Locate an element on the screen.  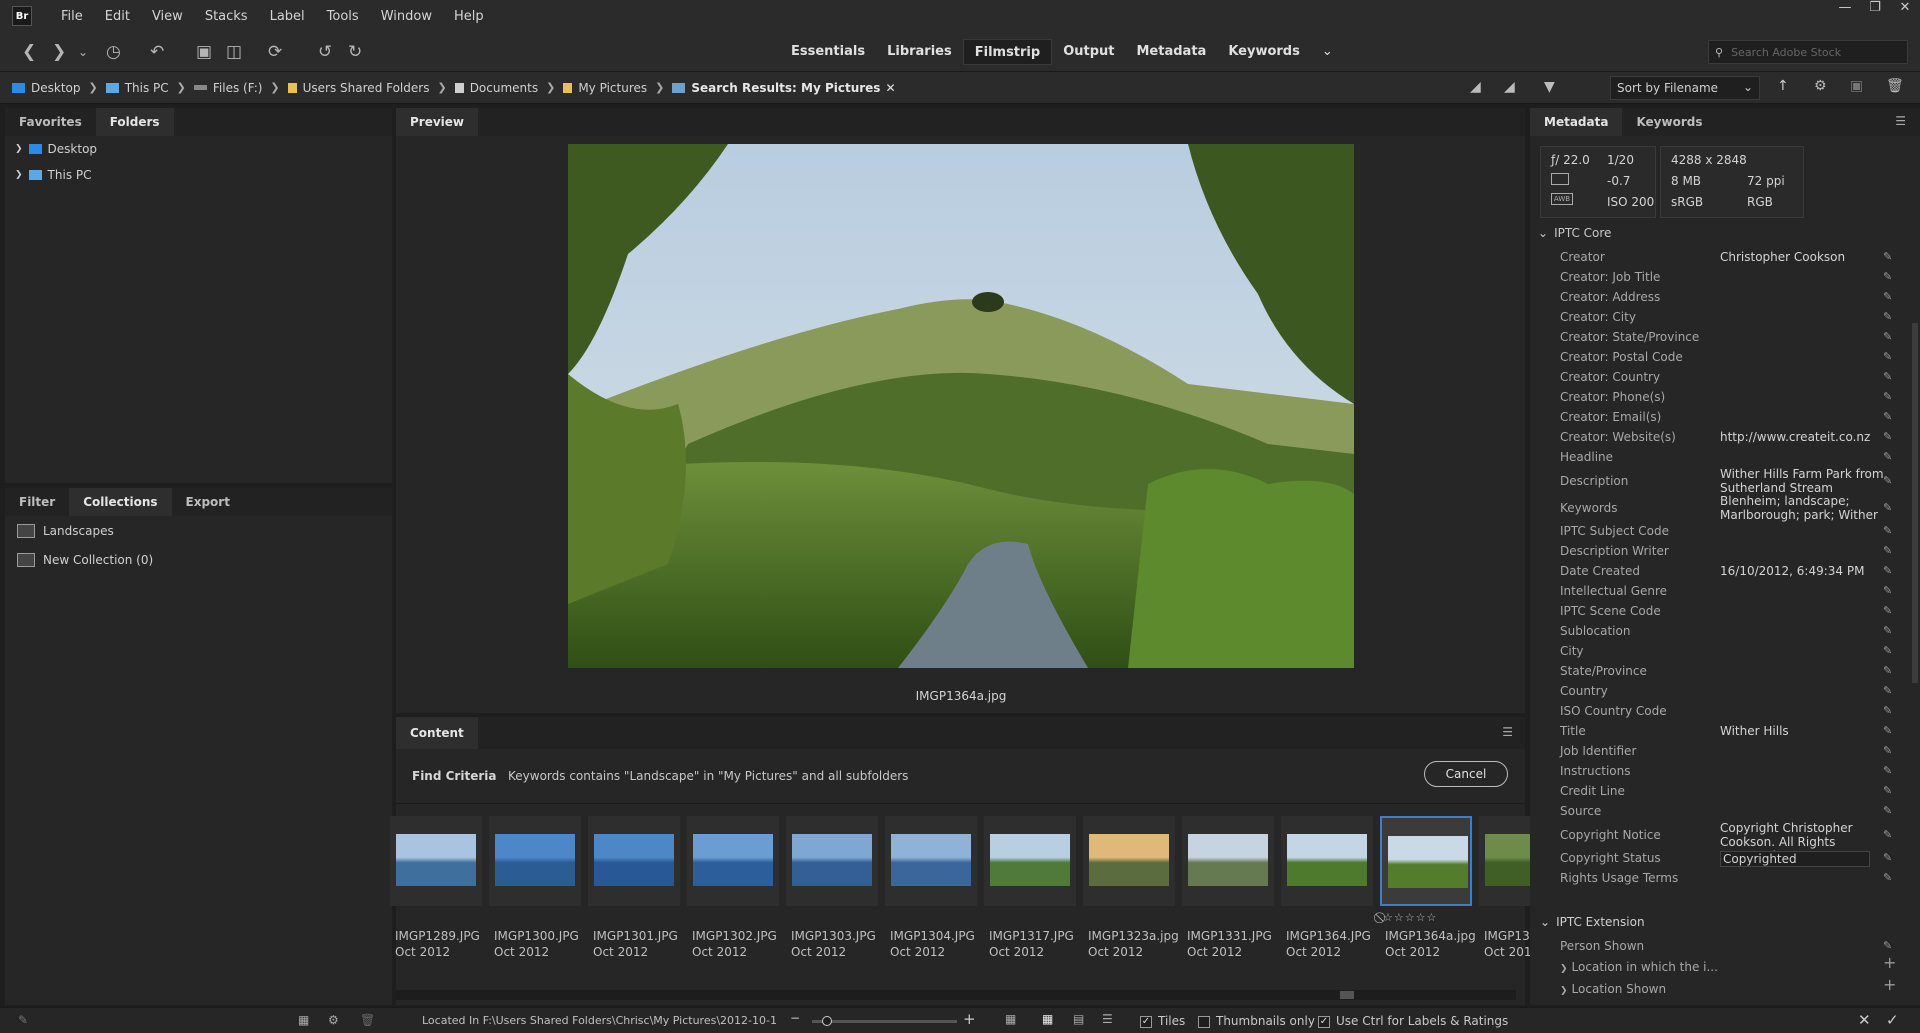
metadata-row: Job Identifier ✎ is located at coordinates (1730, 751).